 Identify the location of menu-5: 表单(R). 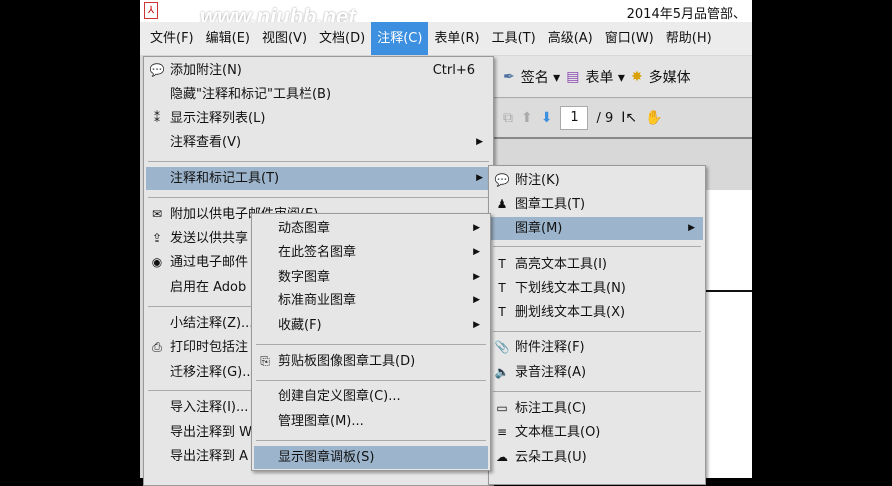
(456, 38).